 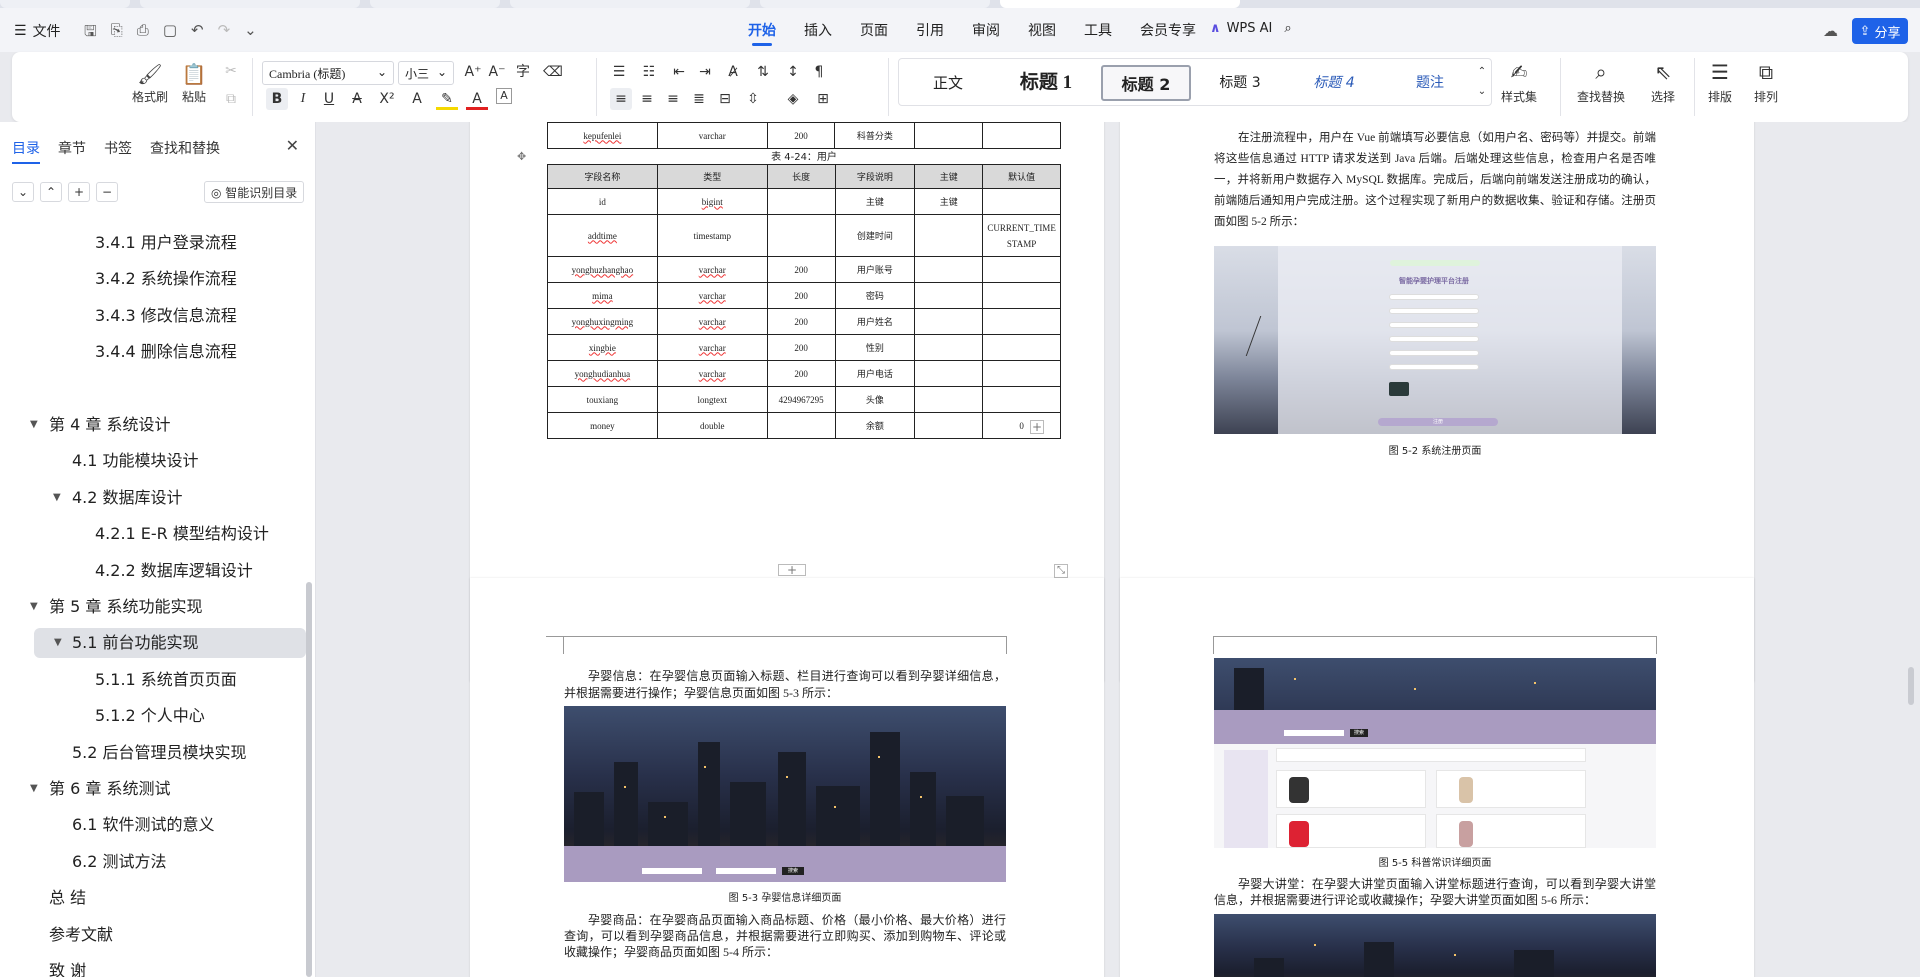 What do you see at coordinates (497, 72) in the screenshot?
I see `decrease-font-icon: A⁻` at bounding box center [497, 72].